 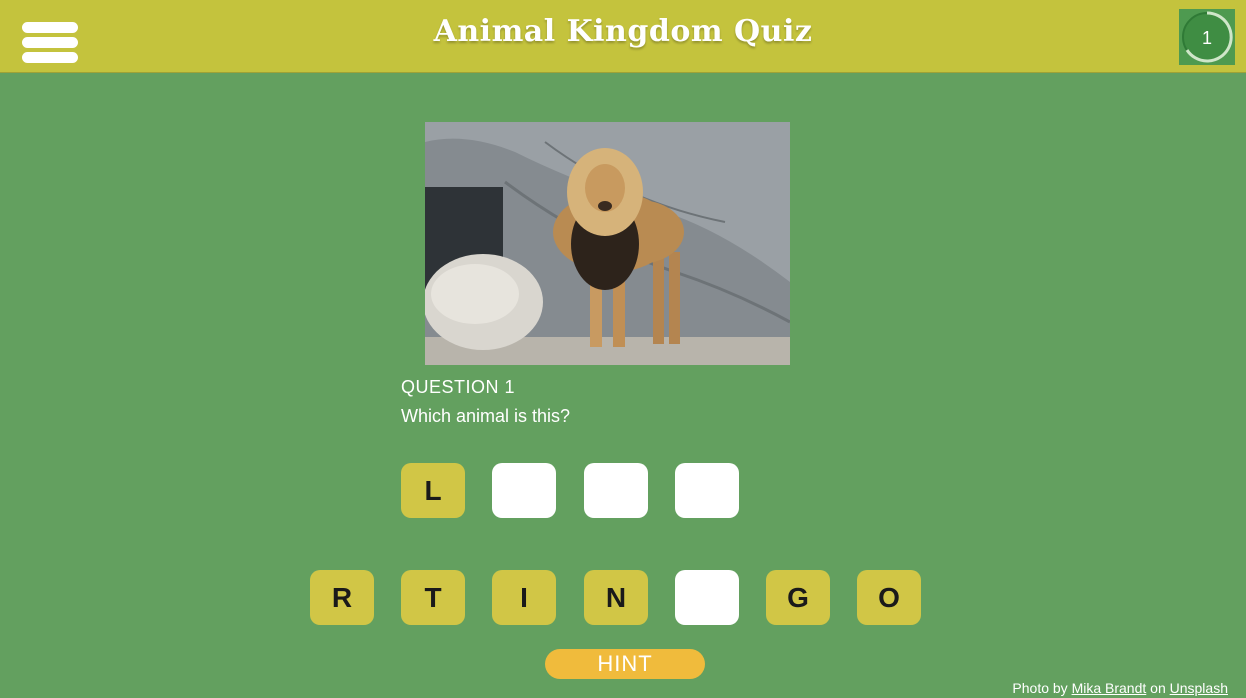 I want to click on letter-tile-7: O, so click(x=889, y=597).